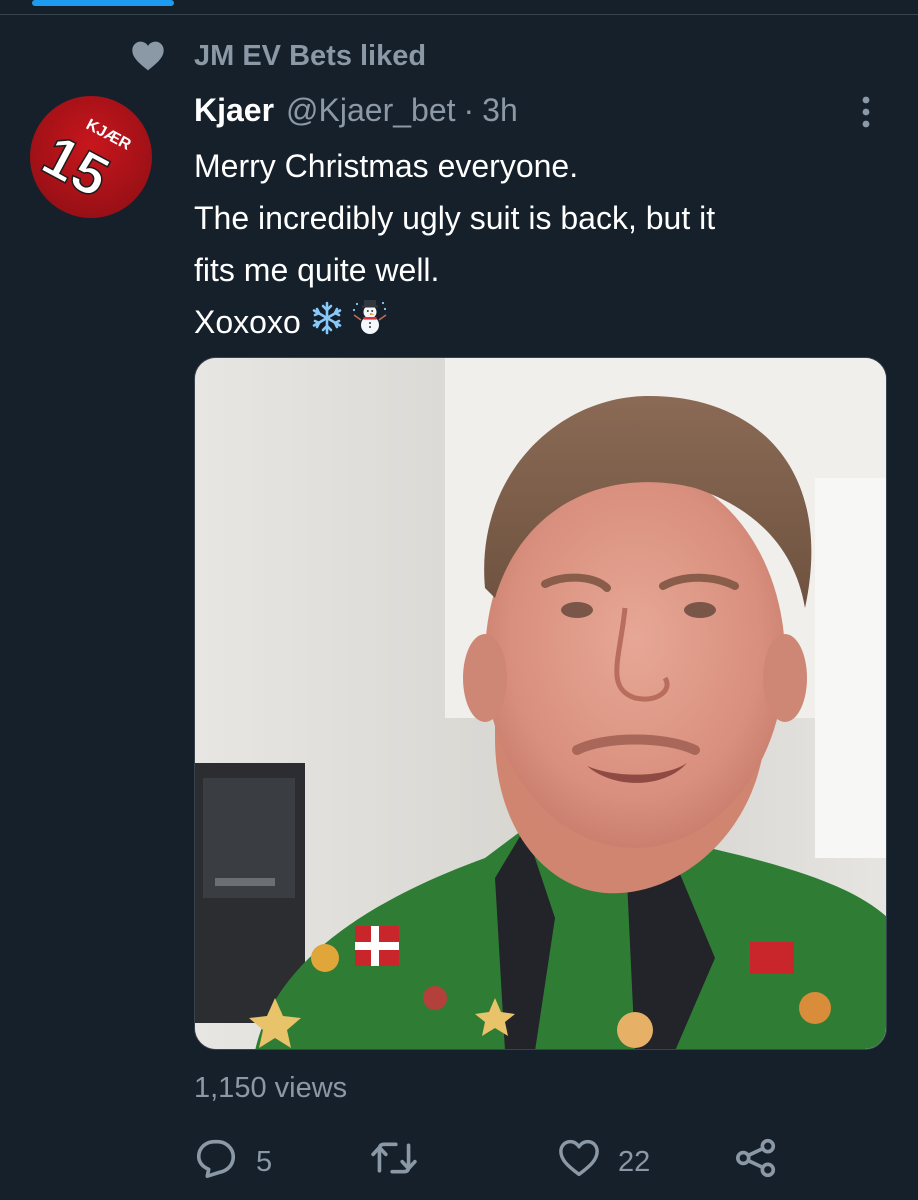  I want to click on tweet-header: Kjaer @Kjaer_bet · 3h, so click(356, 110).